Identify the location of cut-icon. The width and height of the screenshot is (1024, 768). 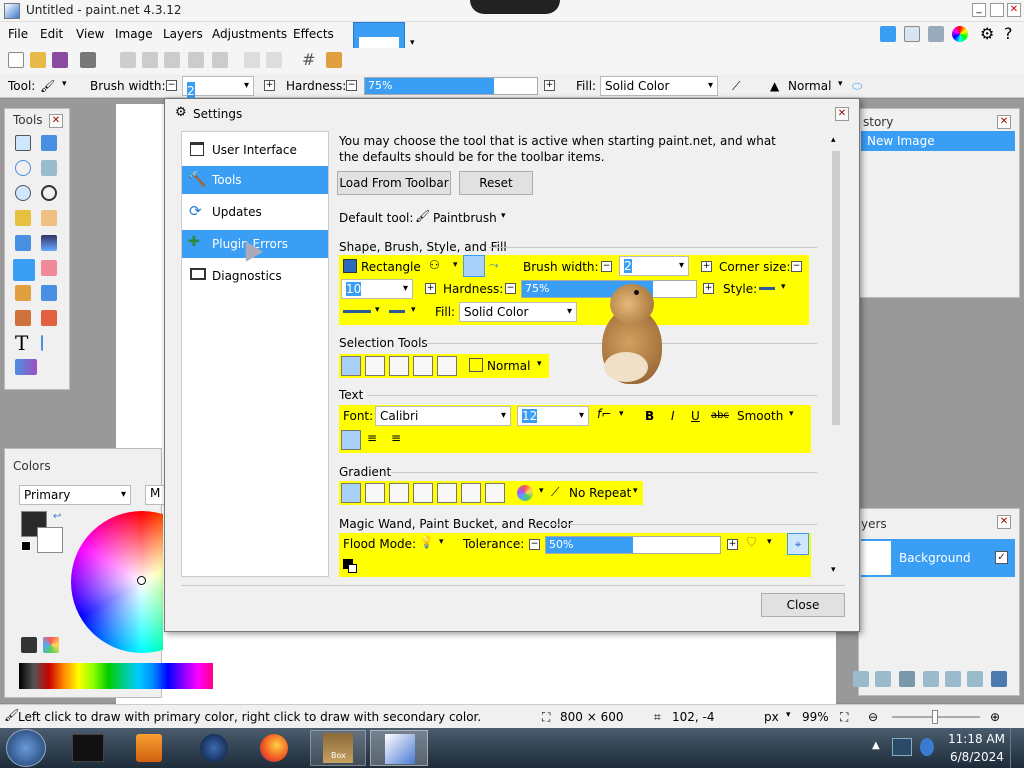
(128, 60).